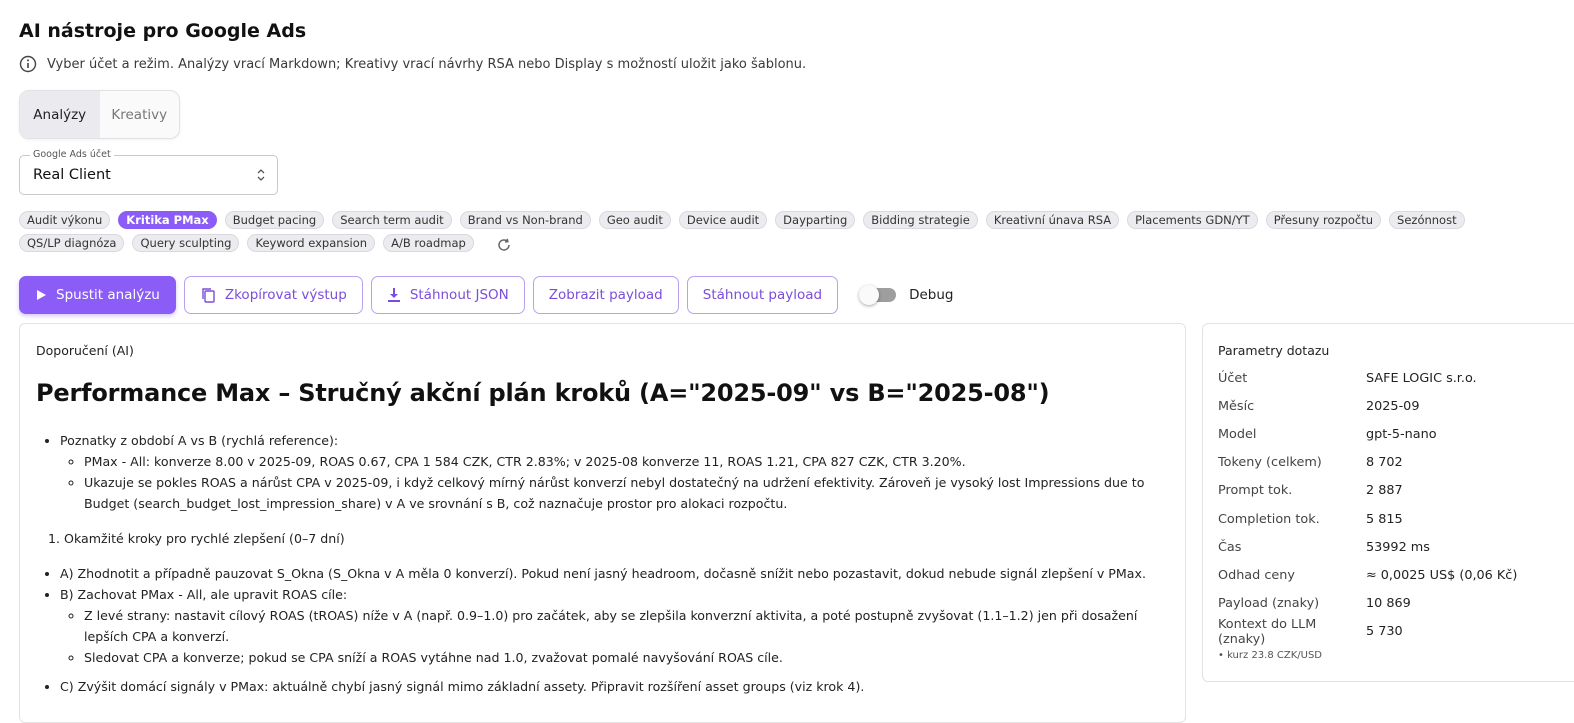 This screenshot has width=1574, height=723. I want to click on param-row: Payload (znaky) 10 869, so click(1314, 604).